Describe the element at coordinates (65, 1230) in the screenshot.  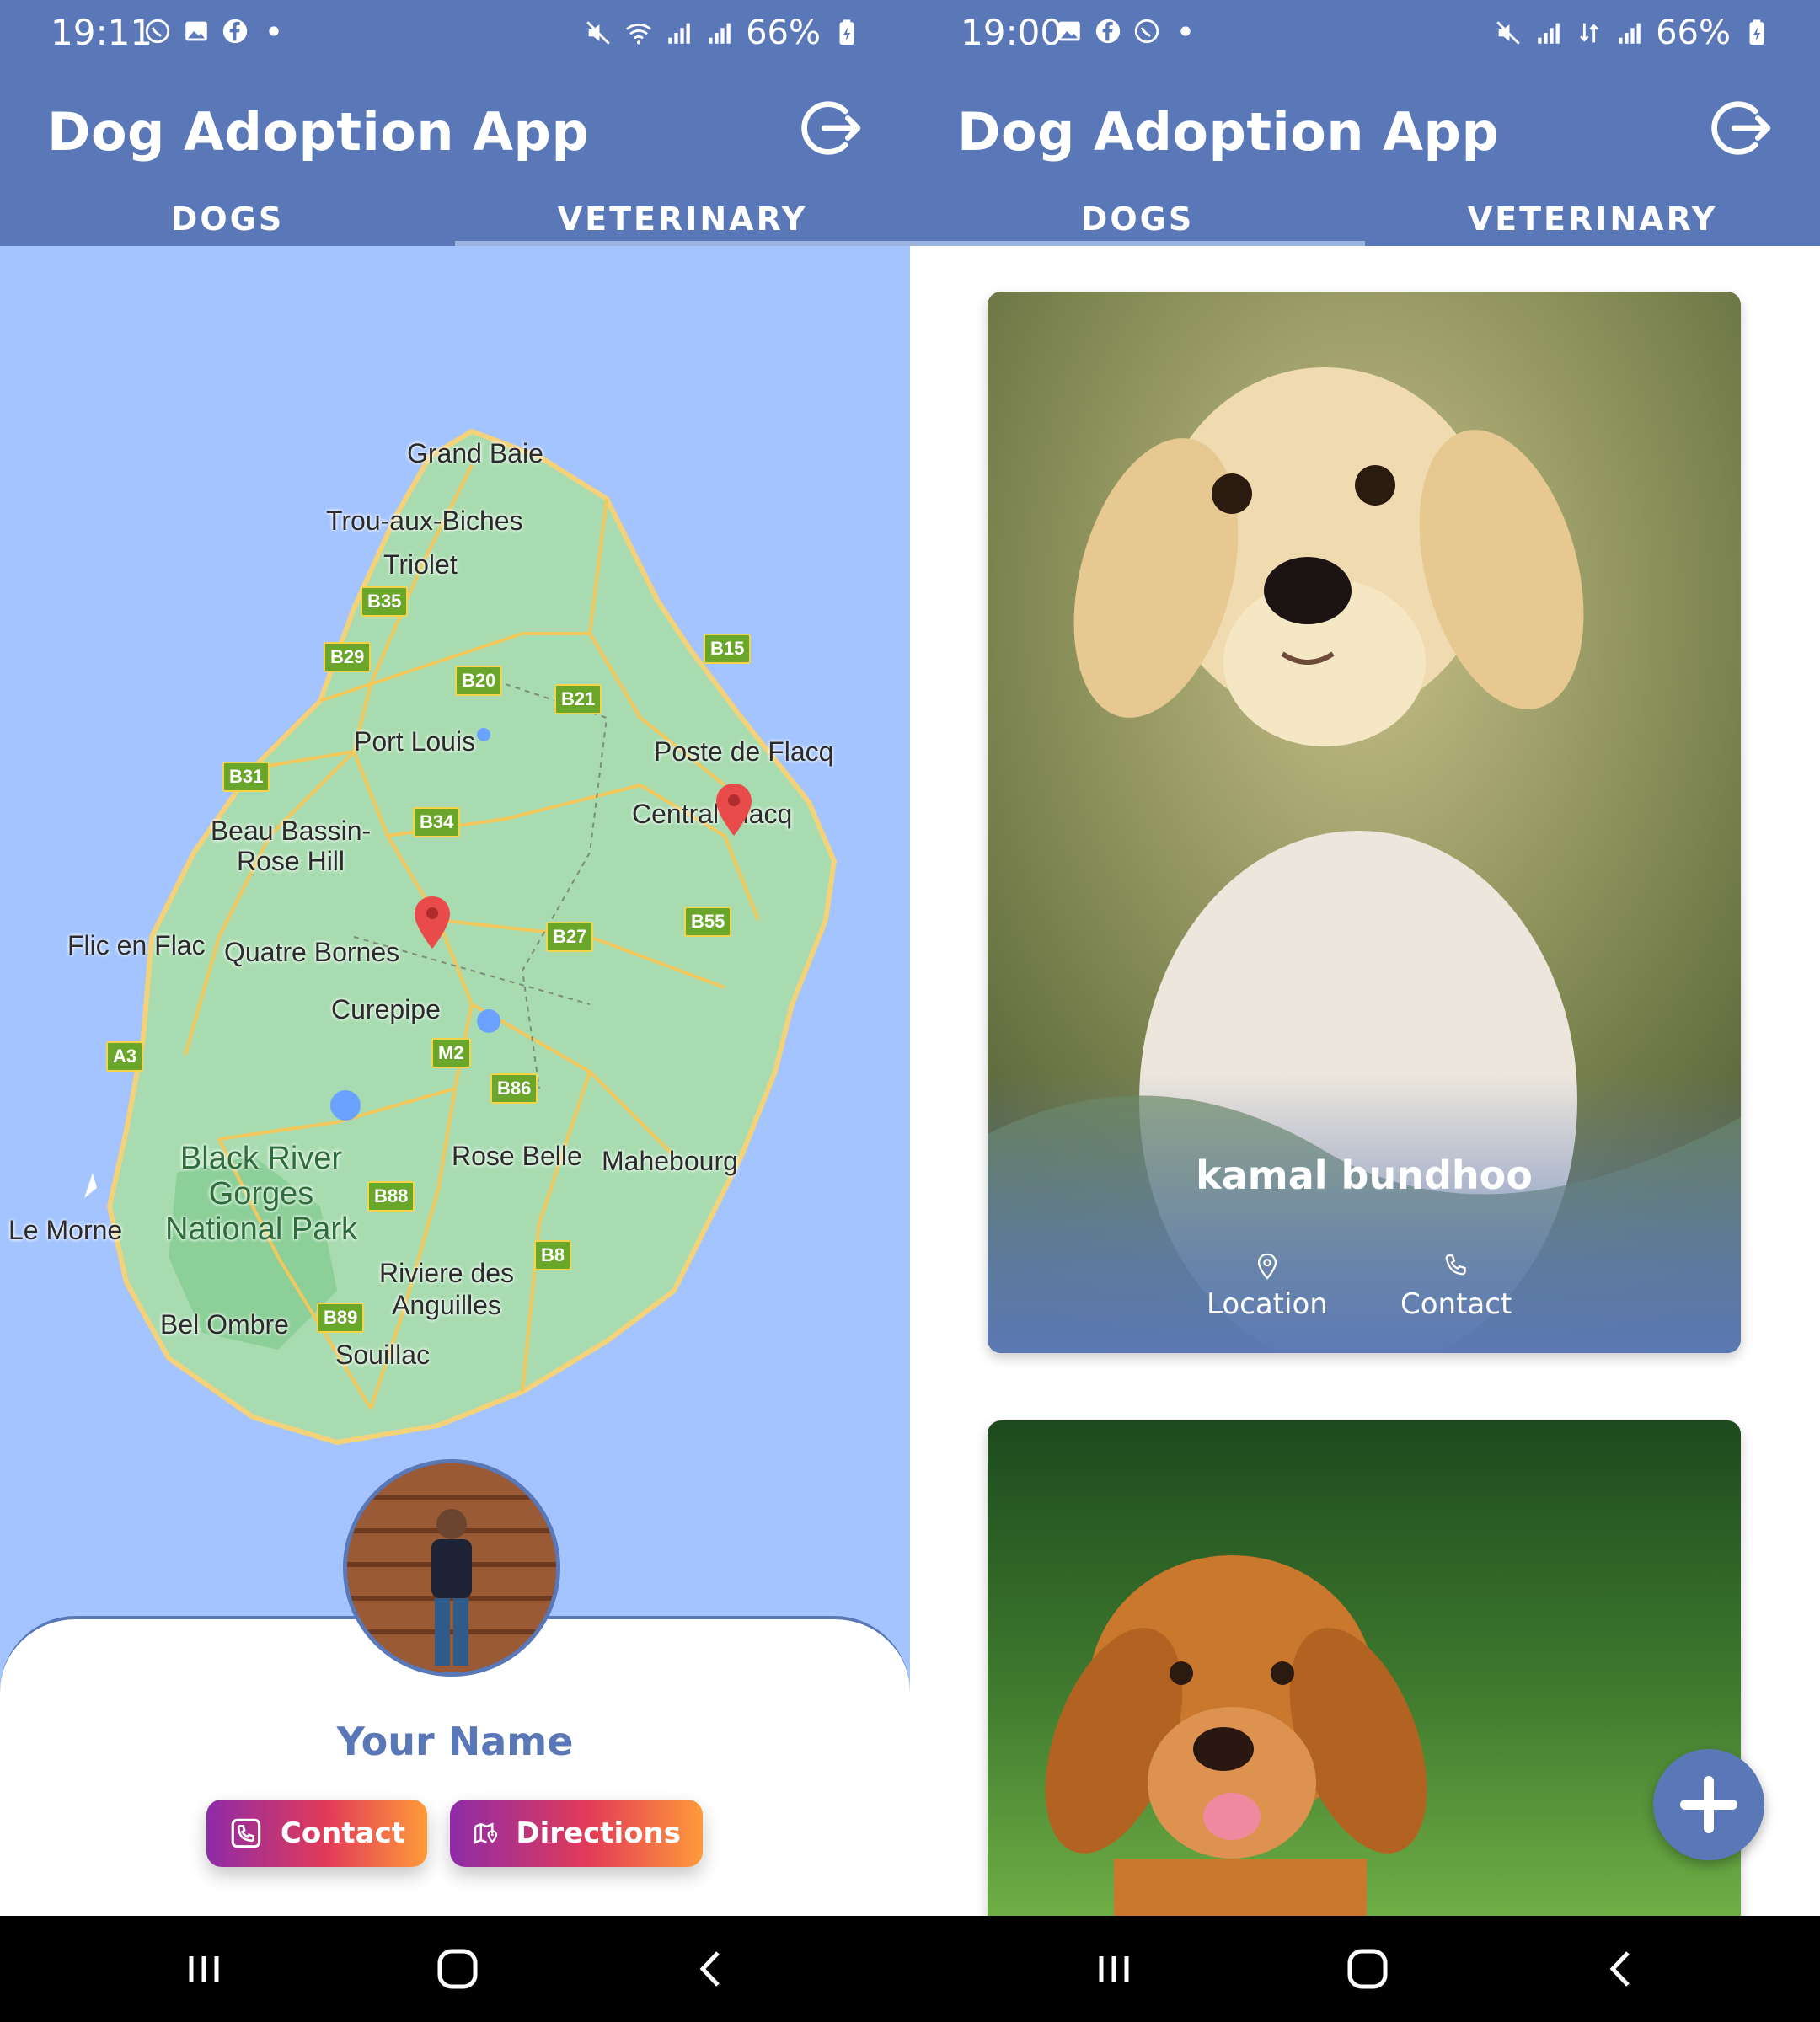
I see `map-label-le-morne: Le Morne` at that location.